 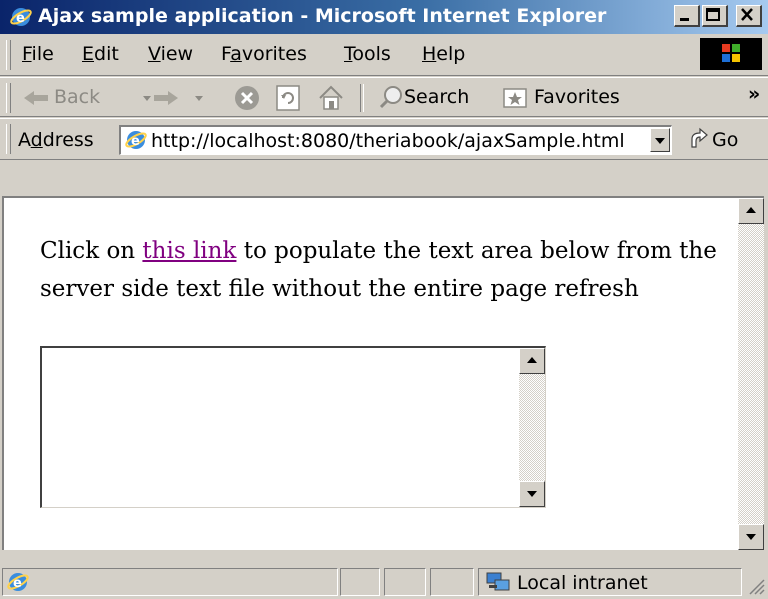 What do you see at coordinates (170, 54) in the screenshot?
I see `menu-view: View` at bounding box center [170, 54].